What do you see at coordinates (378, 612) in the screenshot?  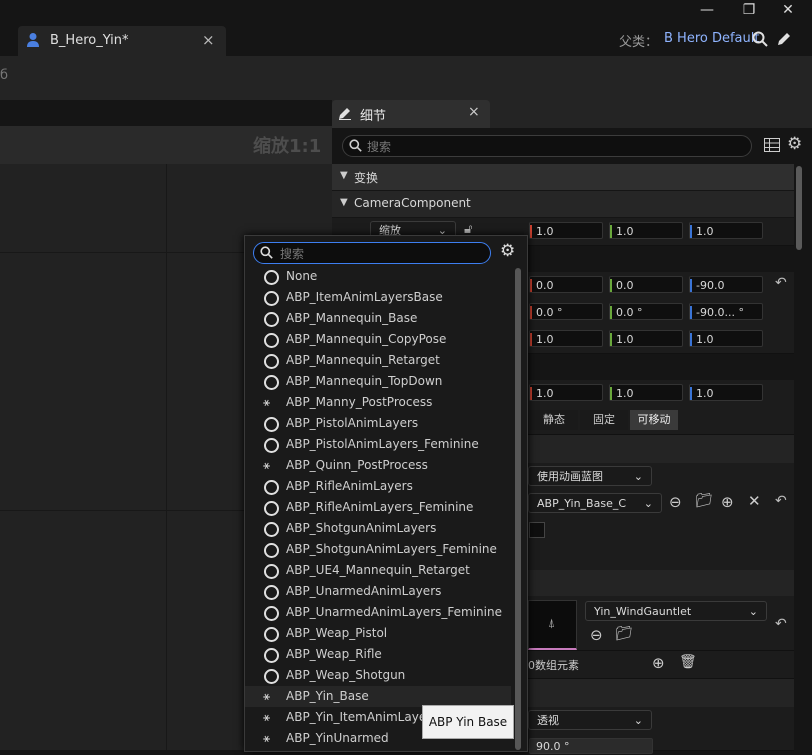 I see `list-item: ABP_UnarmedAnimLayers_Feminine` at bounding box center [378, 612].